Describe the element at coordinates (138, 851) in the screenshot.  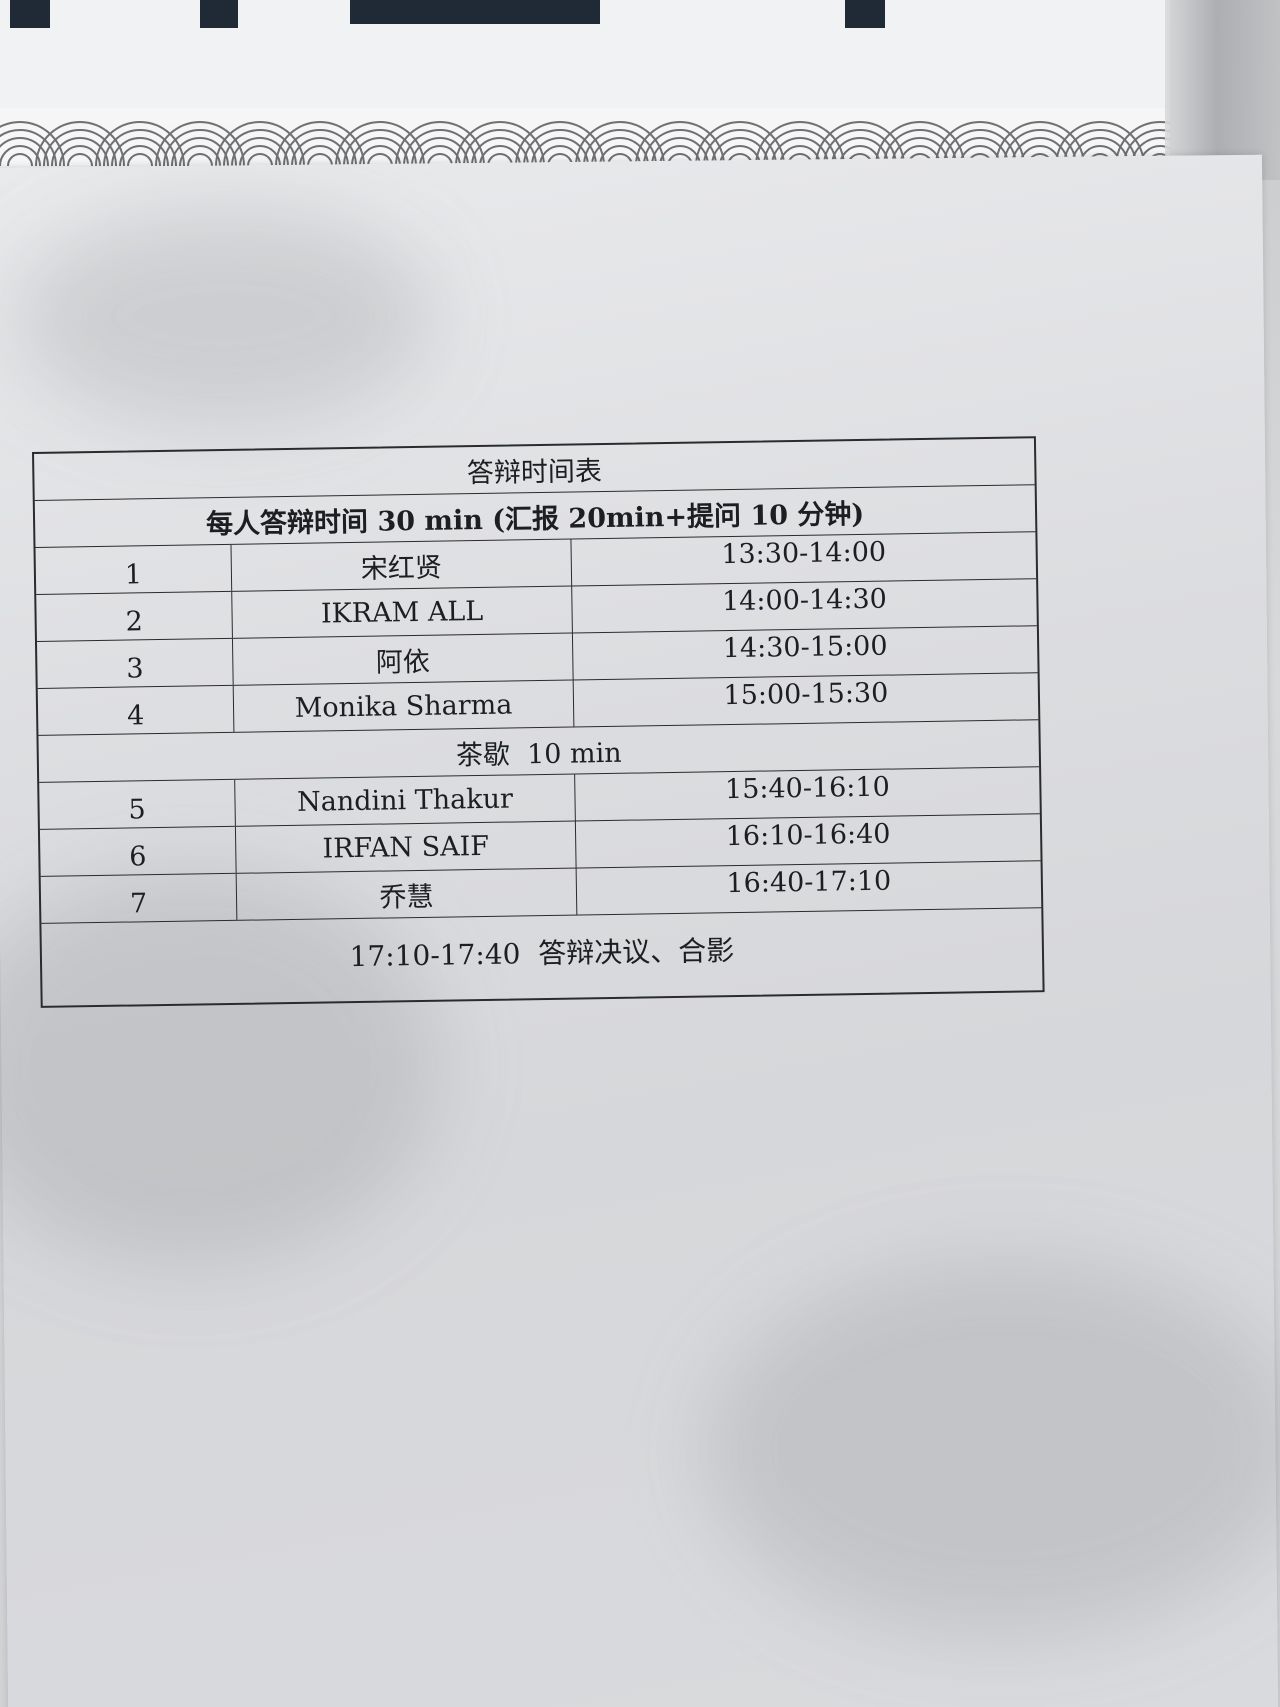
I see `row-number: 6` at that location.